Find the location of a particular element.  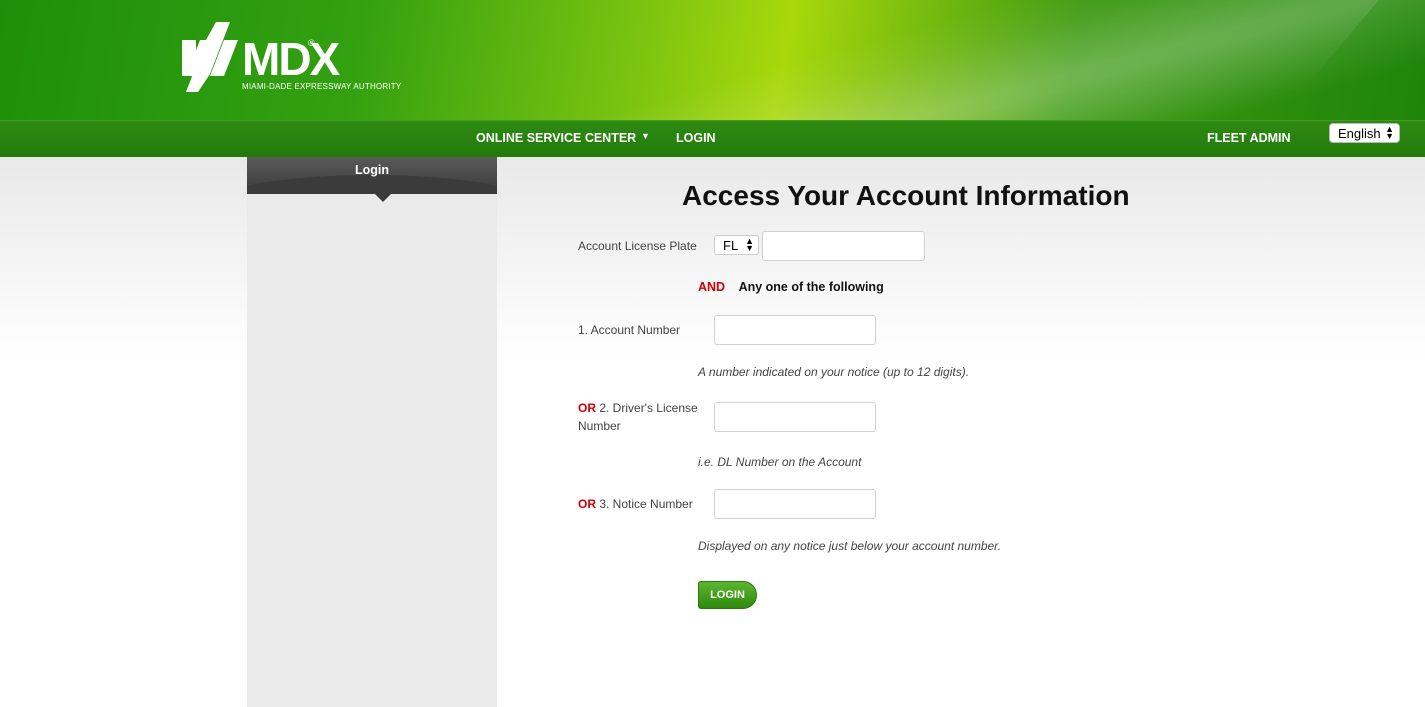

logo-wordmark: MDX is located at coordinates (291, 59).